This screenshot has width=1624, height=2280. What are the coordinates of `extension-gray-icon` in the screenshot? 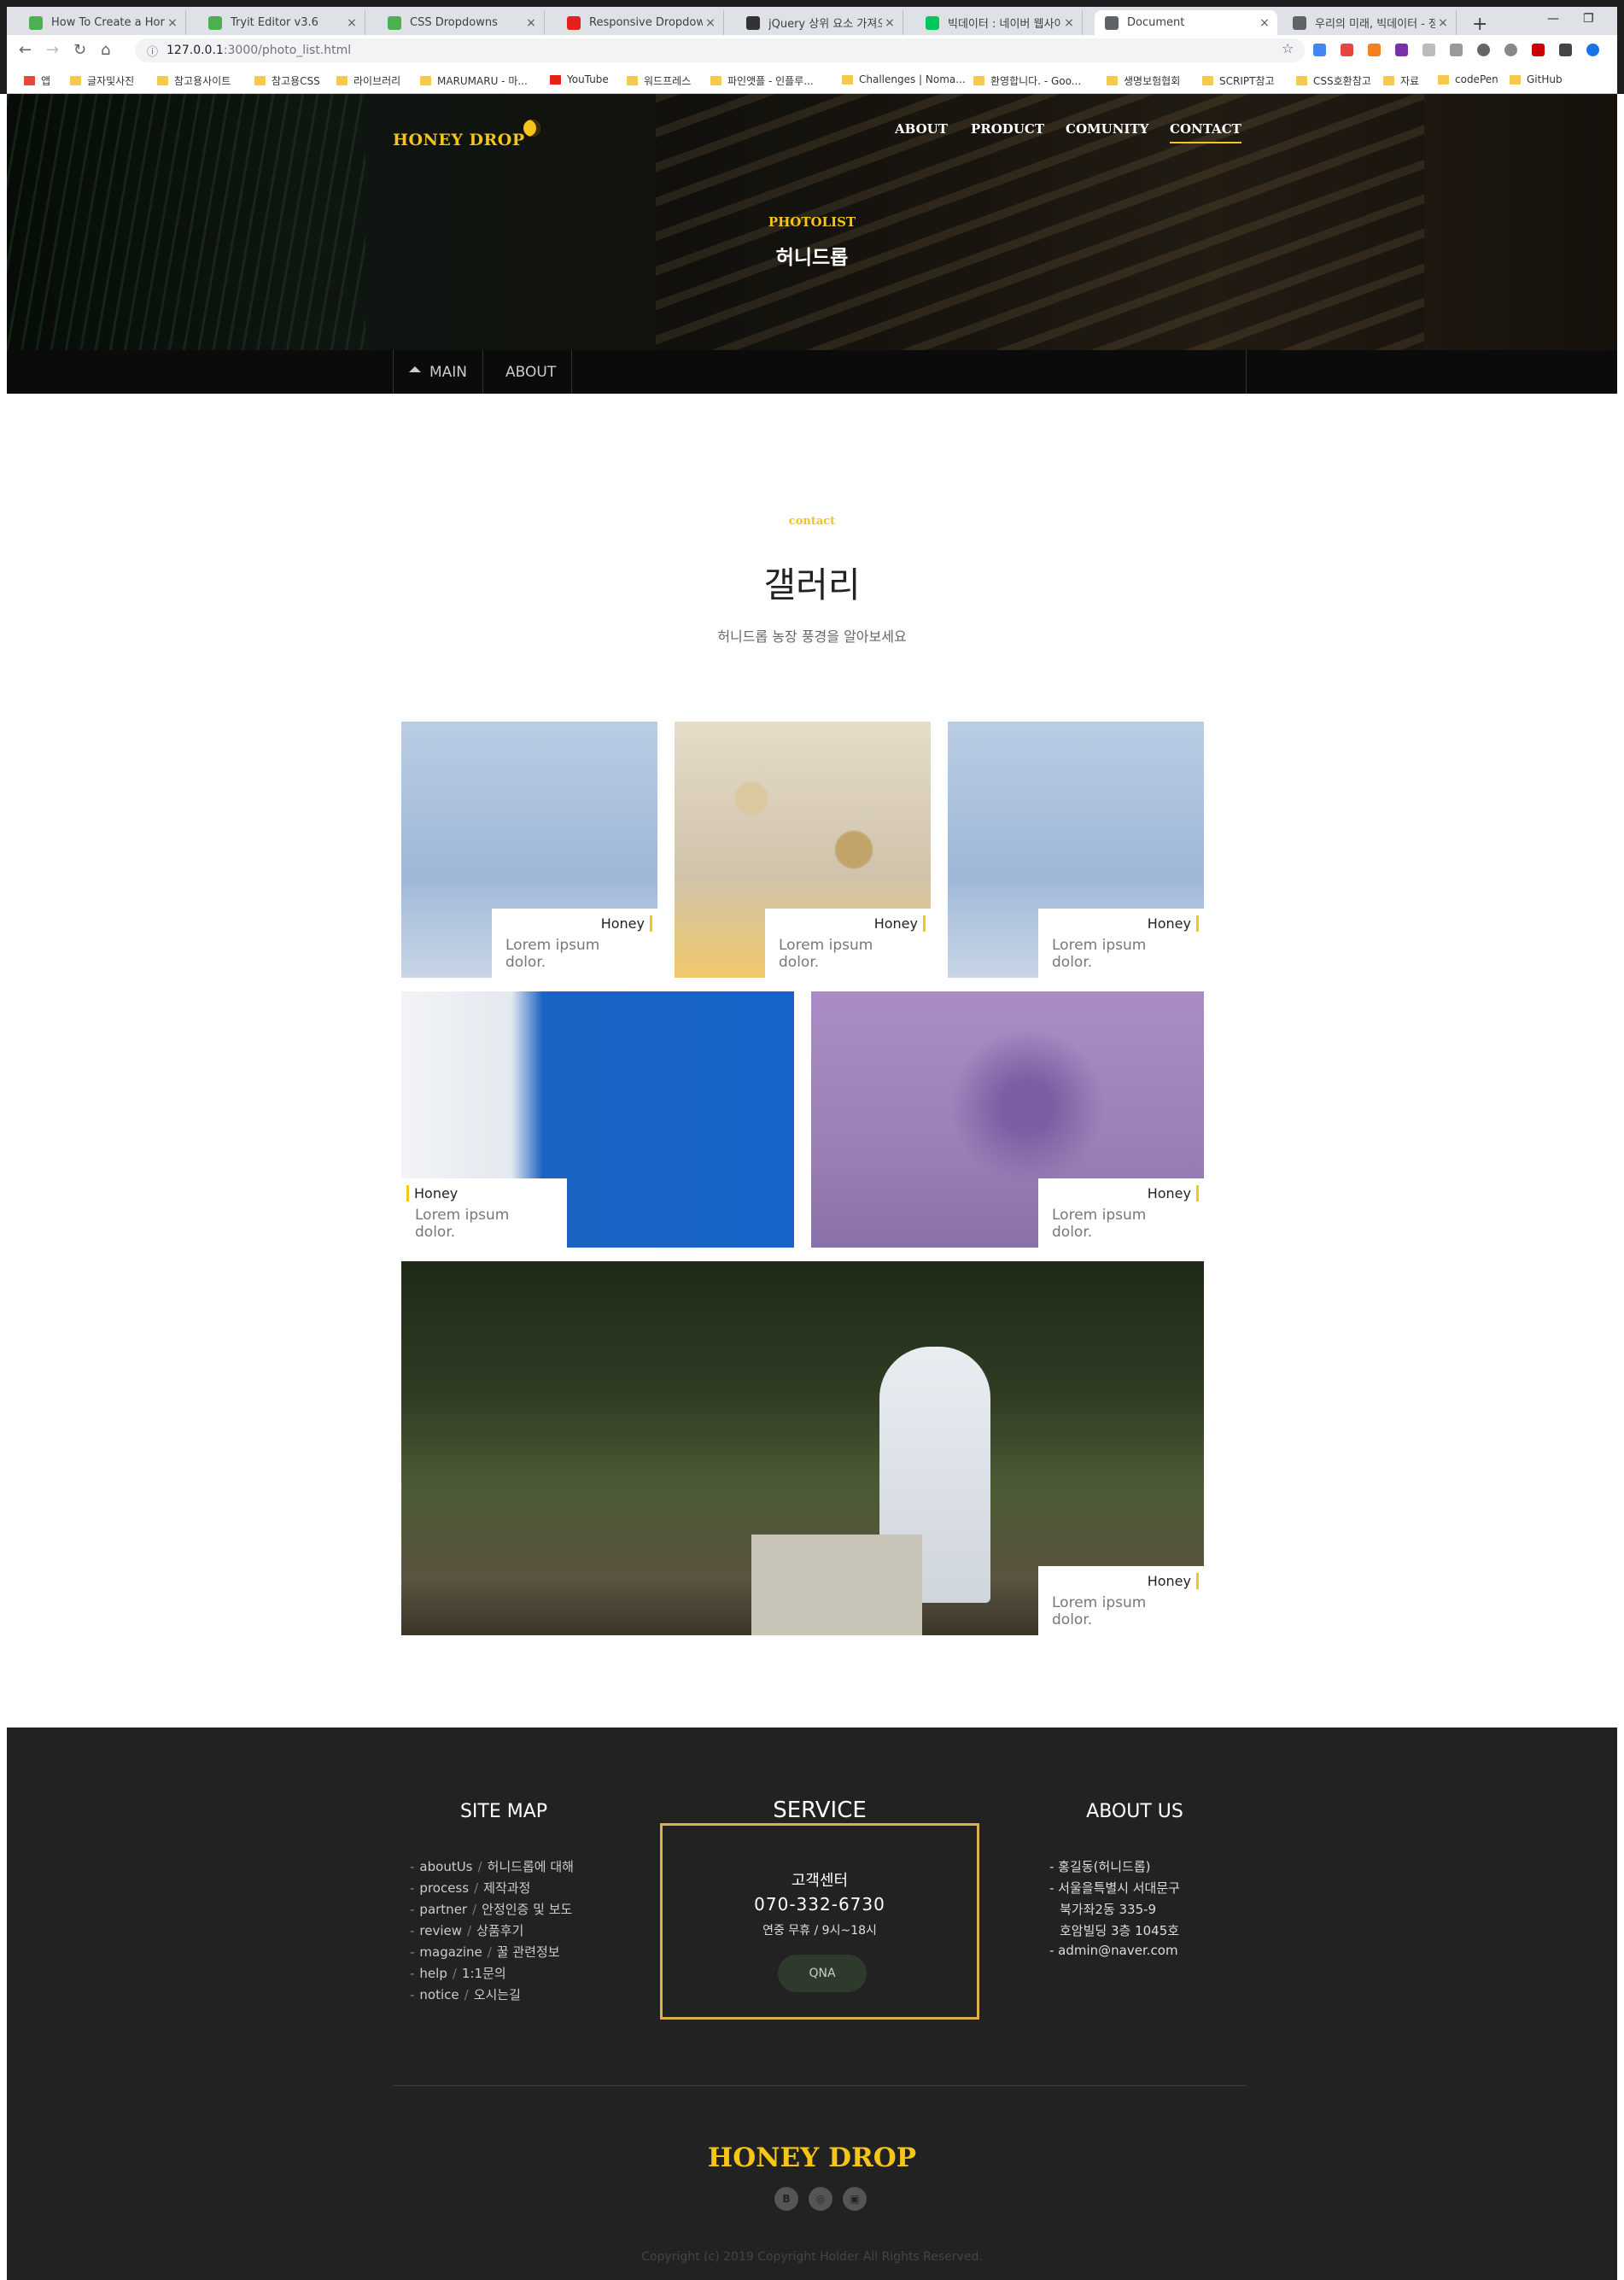 It's located at (1429, 50).